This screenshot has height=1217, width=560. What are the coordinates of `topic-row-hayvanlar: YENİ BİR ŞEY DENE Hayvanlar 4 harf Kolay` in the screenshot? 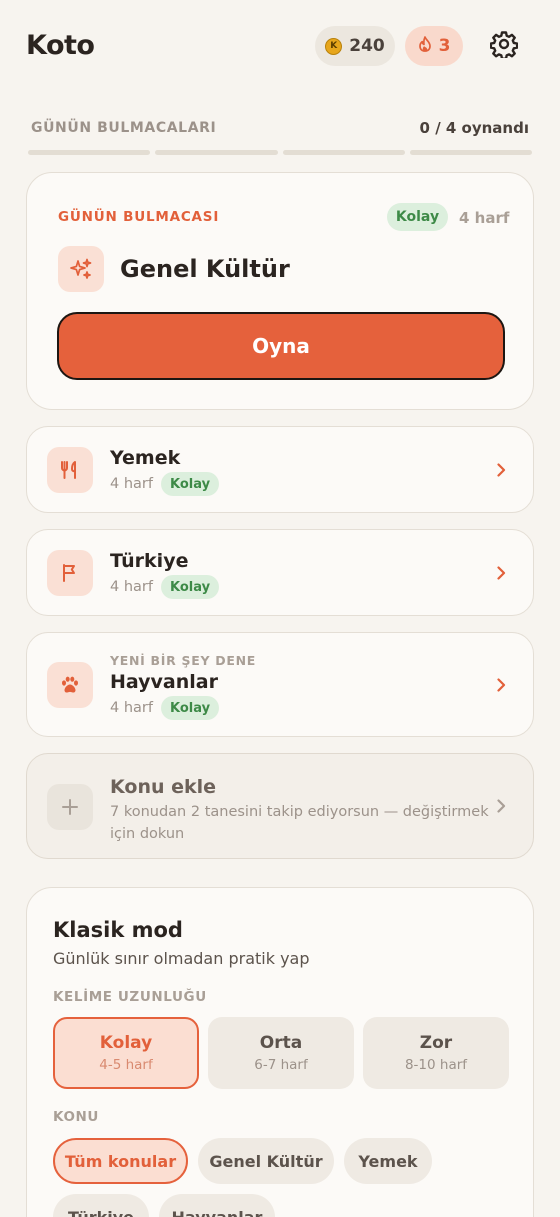 It's located at (280, 684).